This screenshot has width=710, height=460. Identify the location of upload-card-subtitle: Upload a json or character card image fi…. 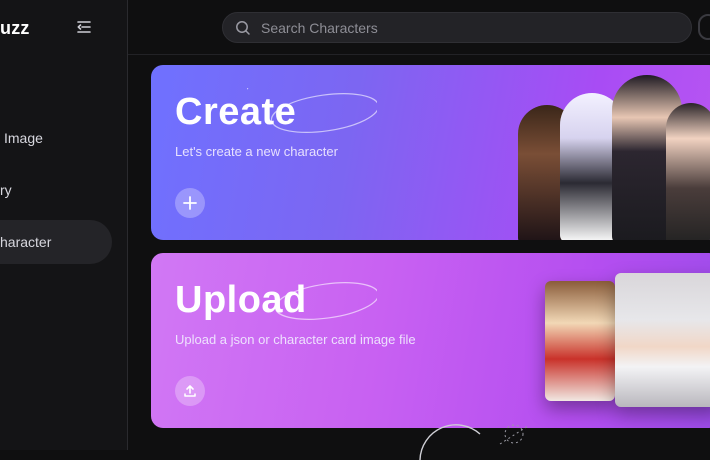
(295, 339).